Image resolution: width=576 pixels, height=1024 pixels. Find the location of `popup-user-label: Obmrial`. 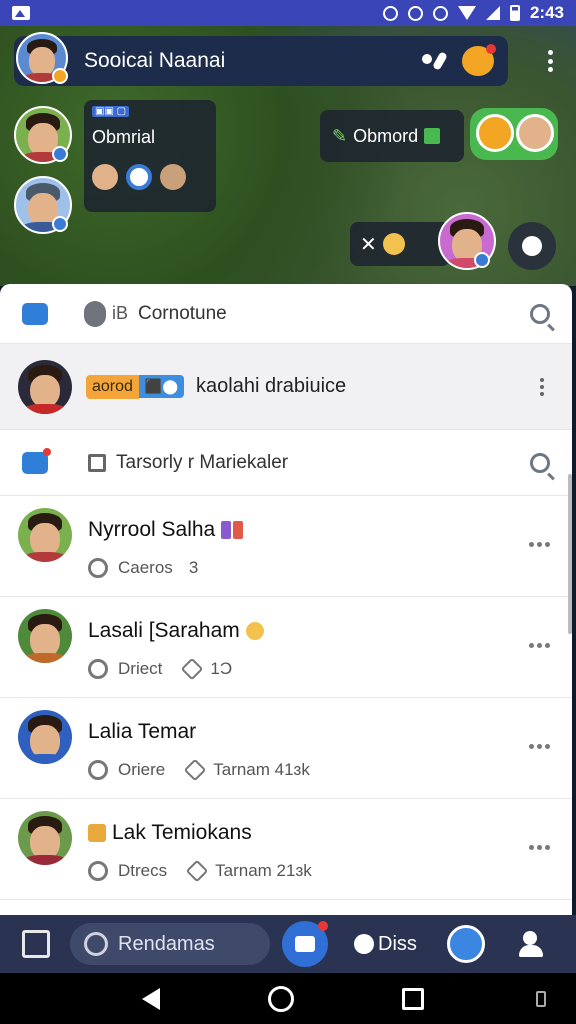

popup-user-label: Obmrial is located at coordinates (124, 137).